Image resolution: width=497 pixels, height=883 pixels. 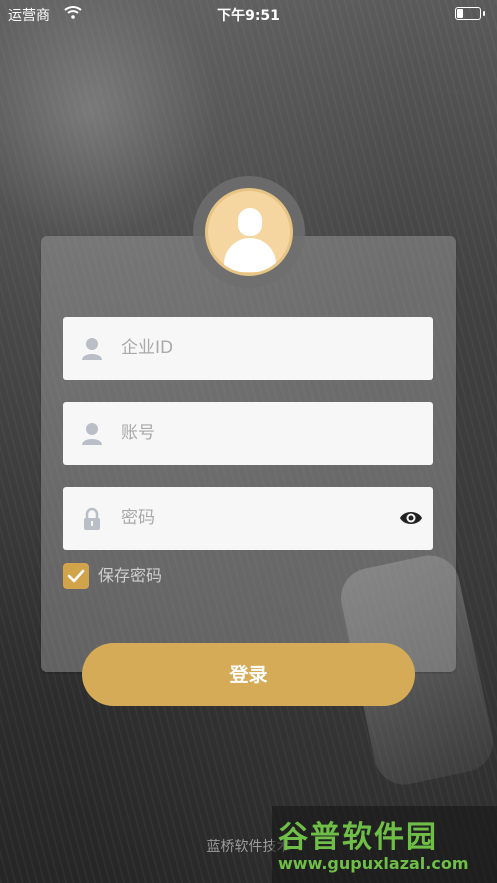 I want to click on company-id-placeholder: 企业ID, so click(x=147, y=348).